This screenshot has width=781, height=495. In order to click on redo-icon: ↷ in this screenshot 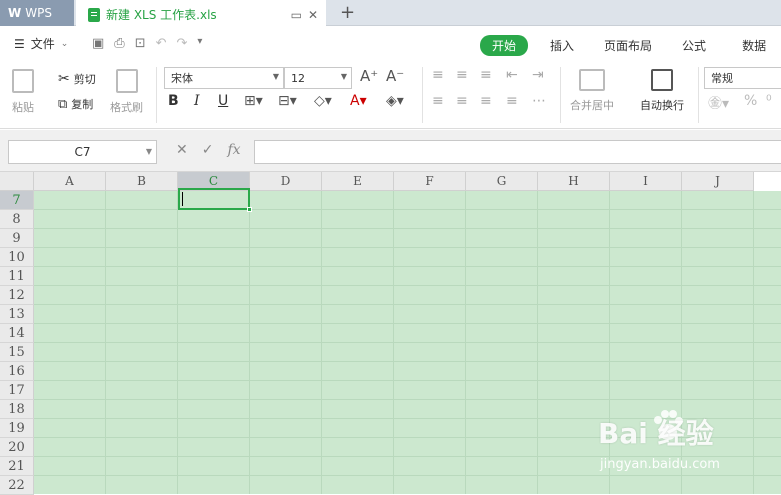, I will do `click(182, 43)`.